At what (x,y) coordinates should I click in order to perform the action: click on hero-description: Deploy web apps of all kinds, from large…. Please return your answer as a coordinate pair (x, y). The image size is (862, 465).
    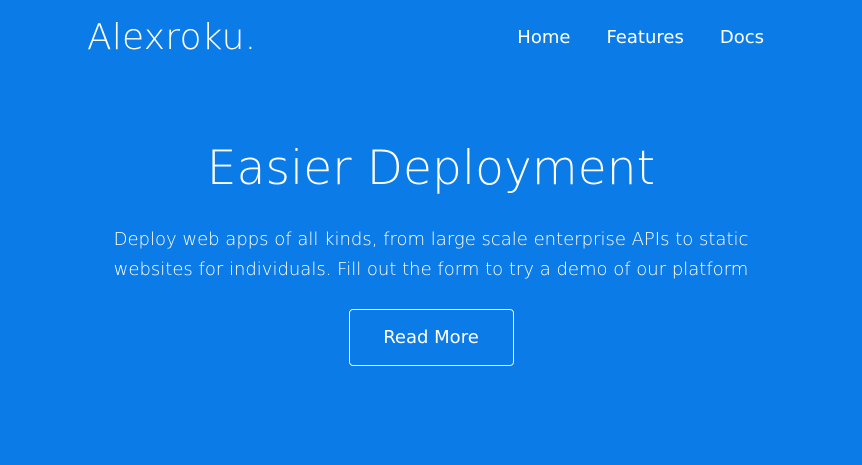
    Looking at the image, I should click on (431, 254).